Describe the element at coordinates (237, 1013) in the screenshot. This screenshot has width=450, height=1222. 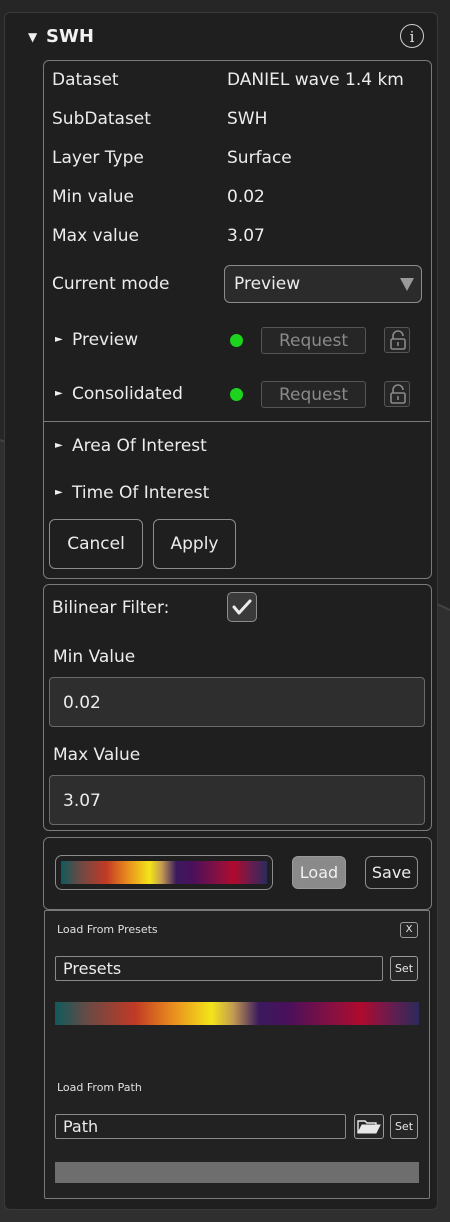
I see `preset-colormap-gradient` at that location.